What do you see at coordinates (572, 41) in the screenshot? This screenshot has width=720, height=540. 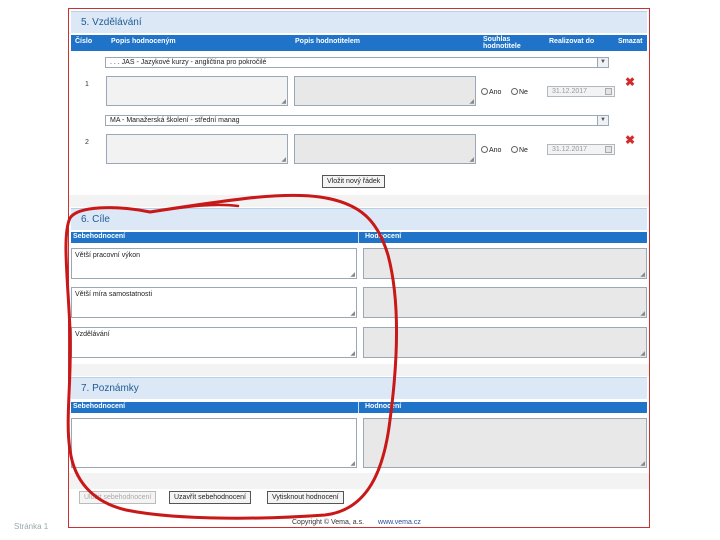 I see `col-realizovat: Realizovat do` at bounding box center [572, 41].